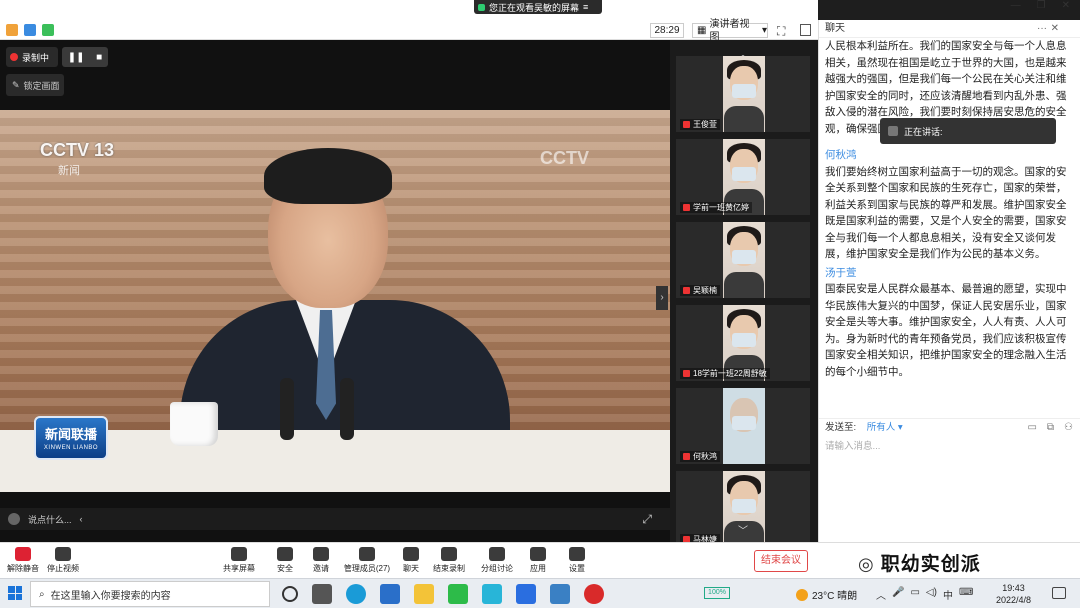 Image resolution: width=1080 pixels, height=608 pixels. What do you see at coordinates (700, 290) in the screenshot?
I see `participant-name-tag: 吴颖楠` at bounding box center [700, 290].